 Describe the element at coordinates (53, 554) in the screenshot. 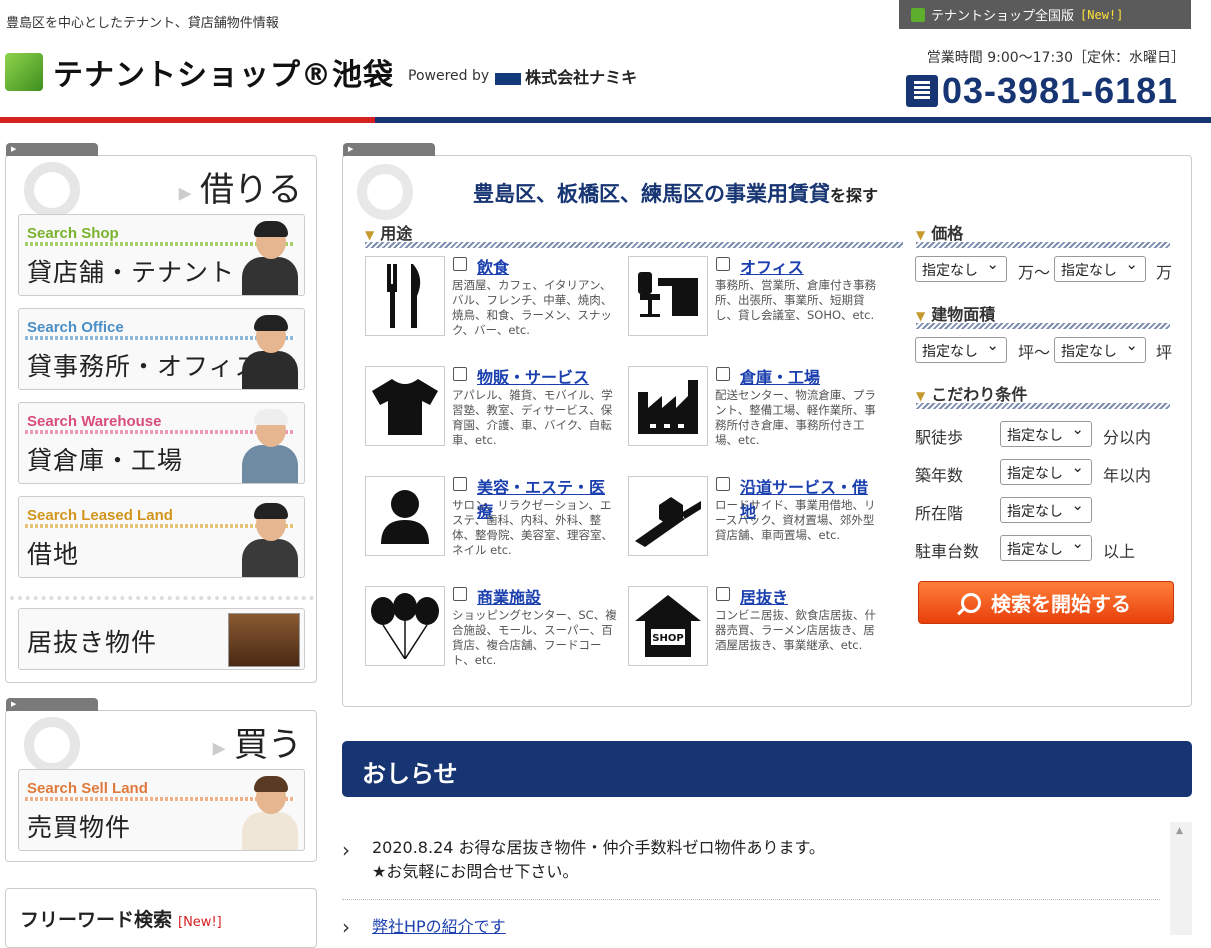

I see `search-leased-land-jp: 借地` at that location.